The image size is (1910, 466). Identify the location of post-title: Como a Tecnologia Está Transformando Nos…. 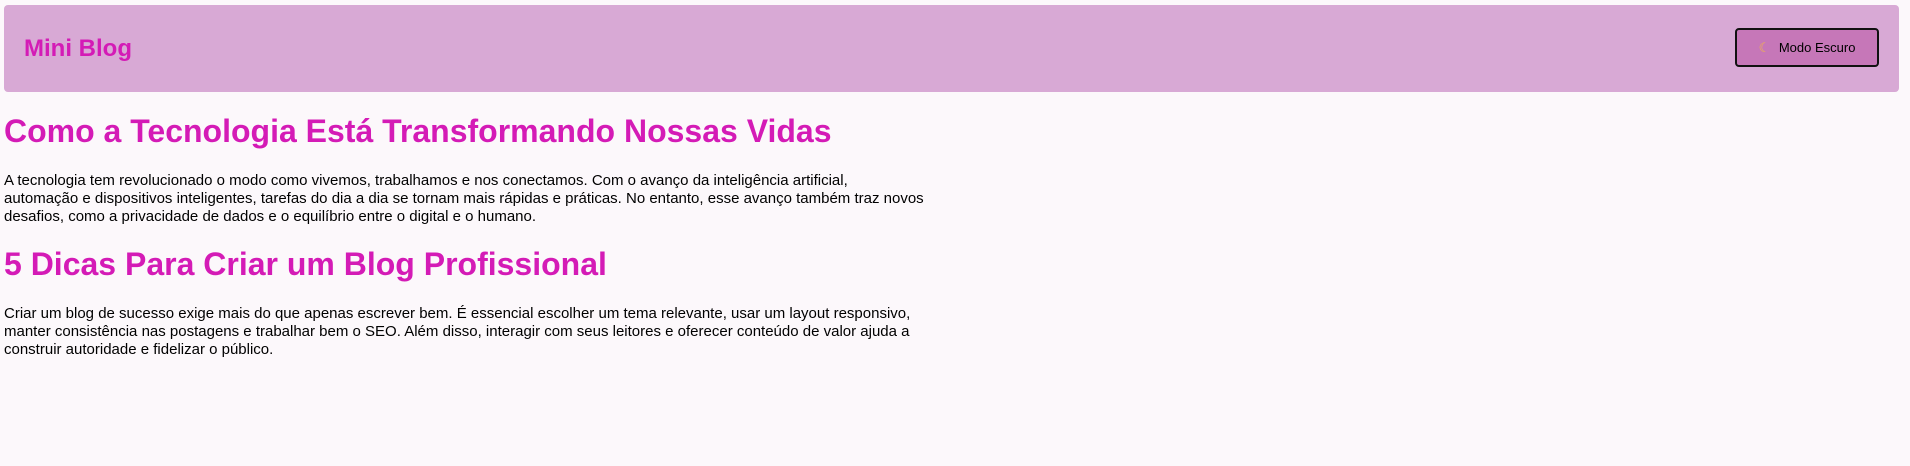
(418, 131).